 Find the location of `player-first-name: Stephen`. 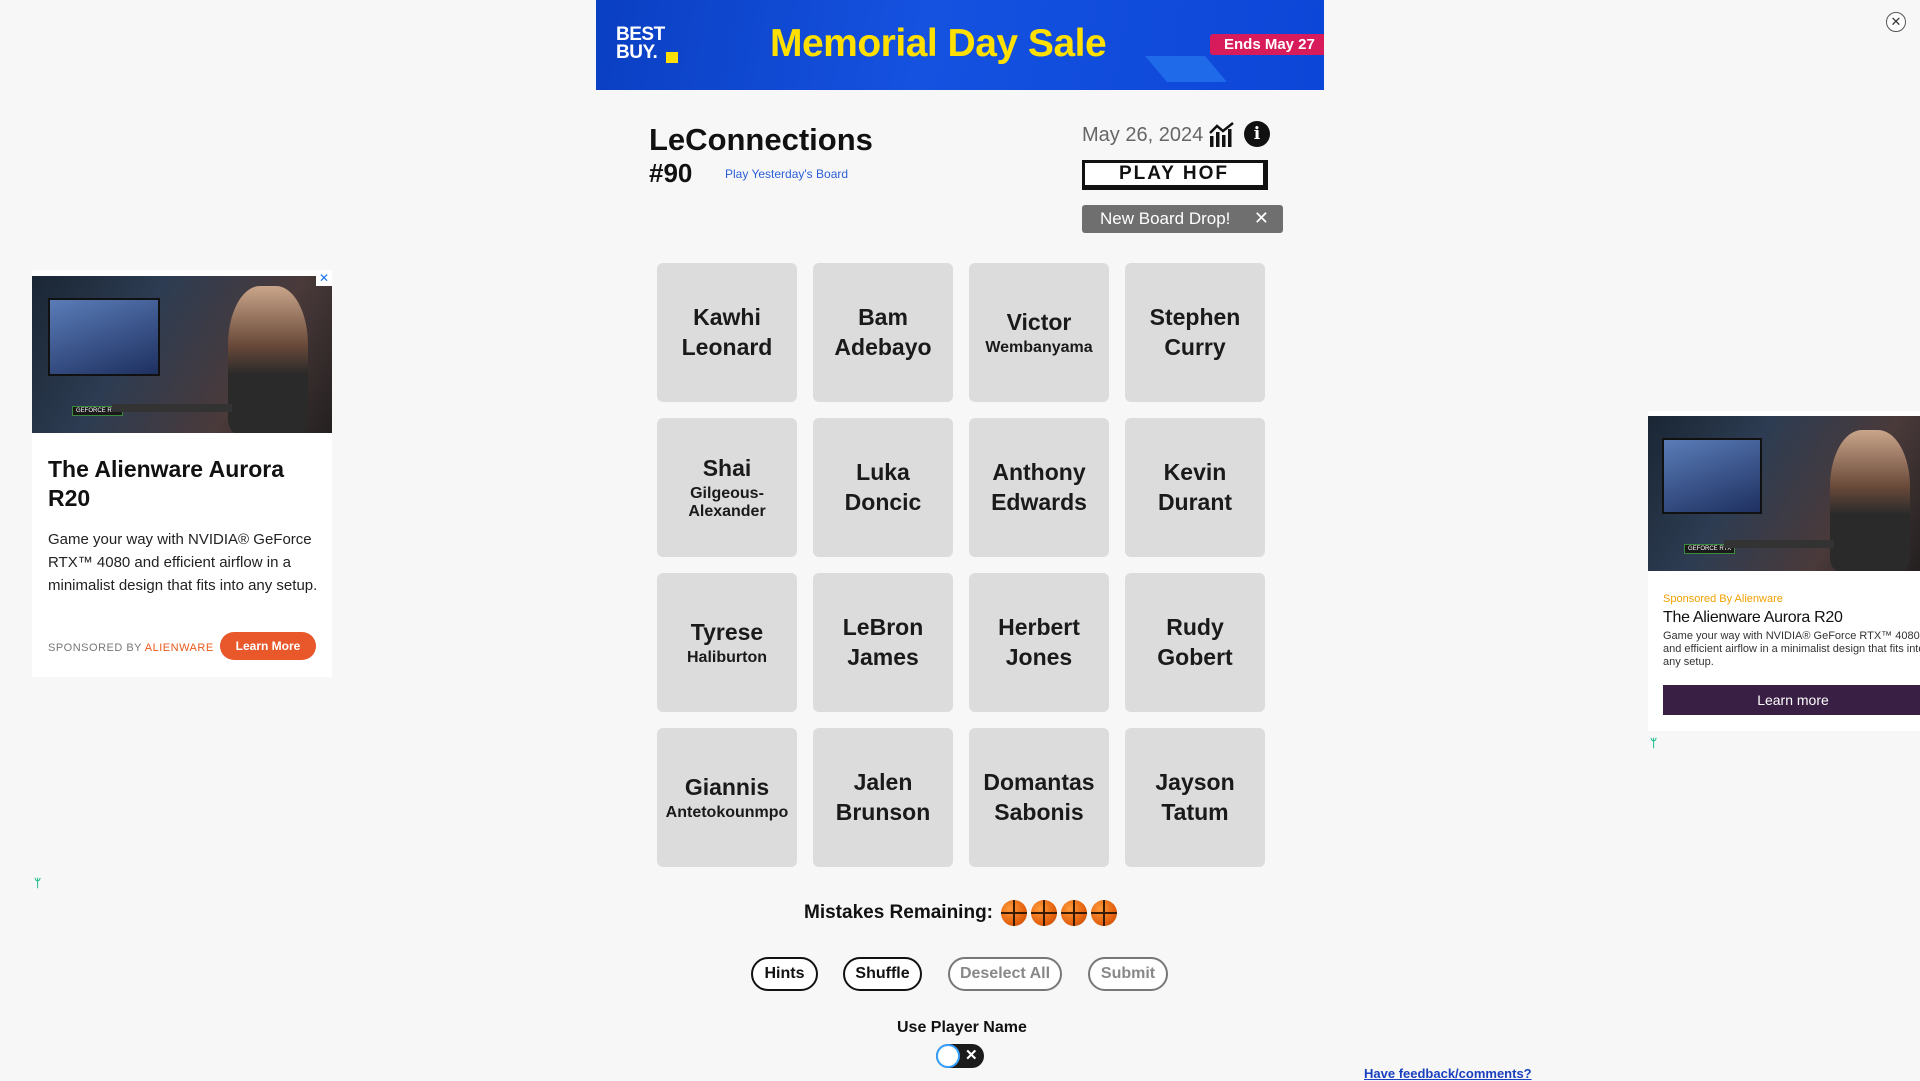

player-first-name: Stephen is located at coordinates (1195, 317).